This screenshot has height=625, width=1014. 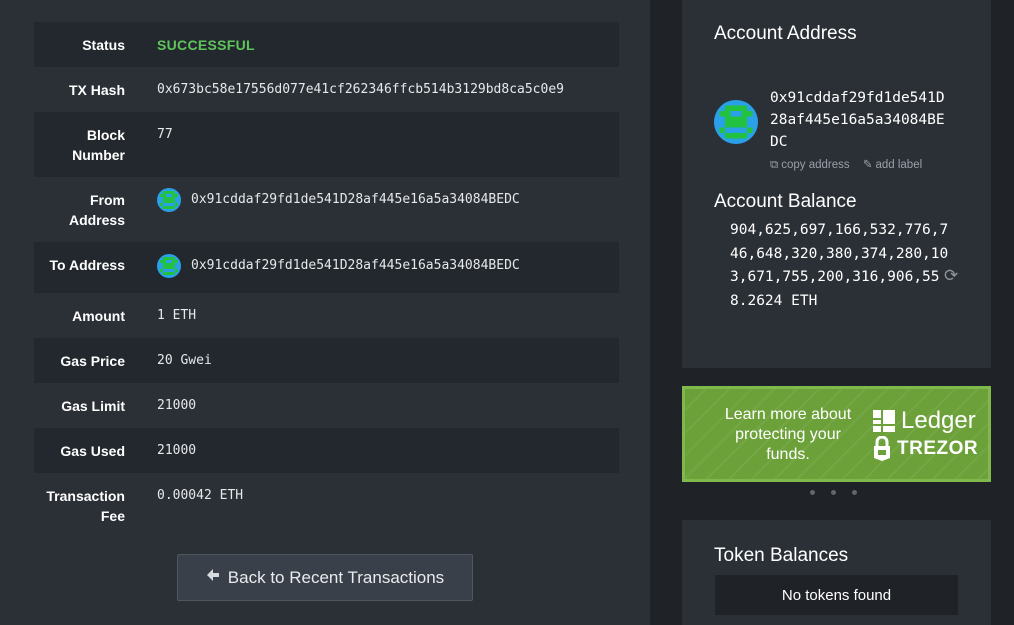 I want to click on ledger-logo: Ledger, so click(x=924, y=421).